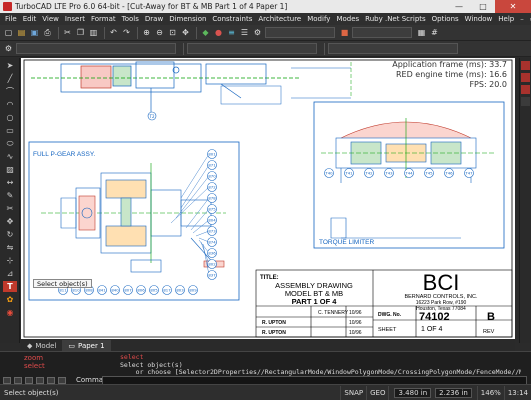  What do you see at coordinates (115, 290) in the screenshot?
I see `callout-balloon: 840` at bounding box center [115, 290].